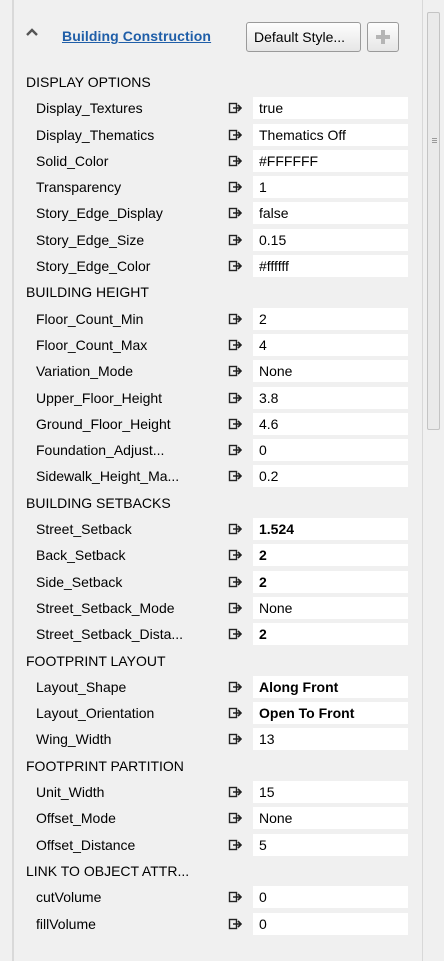 The image size is (444, 961). I want to click on attribute-row: Floor_Count_Max 4, so click(222, 345).